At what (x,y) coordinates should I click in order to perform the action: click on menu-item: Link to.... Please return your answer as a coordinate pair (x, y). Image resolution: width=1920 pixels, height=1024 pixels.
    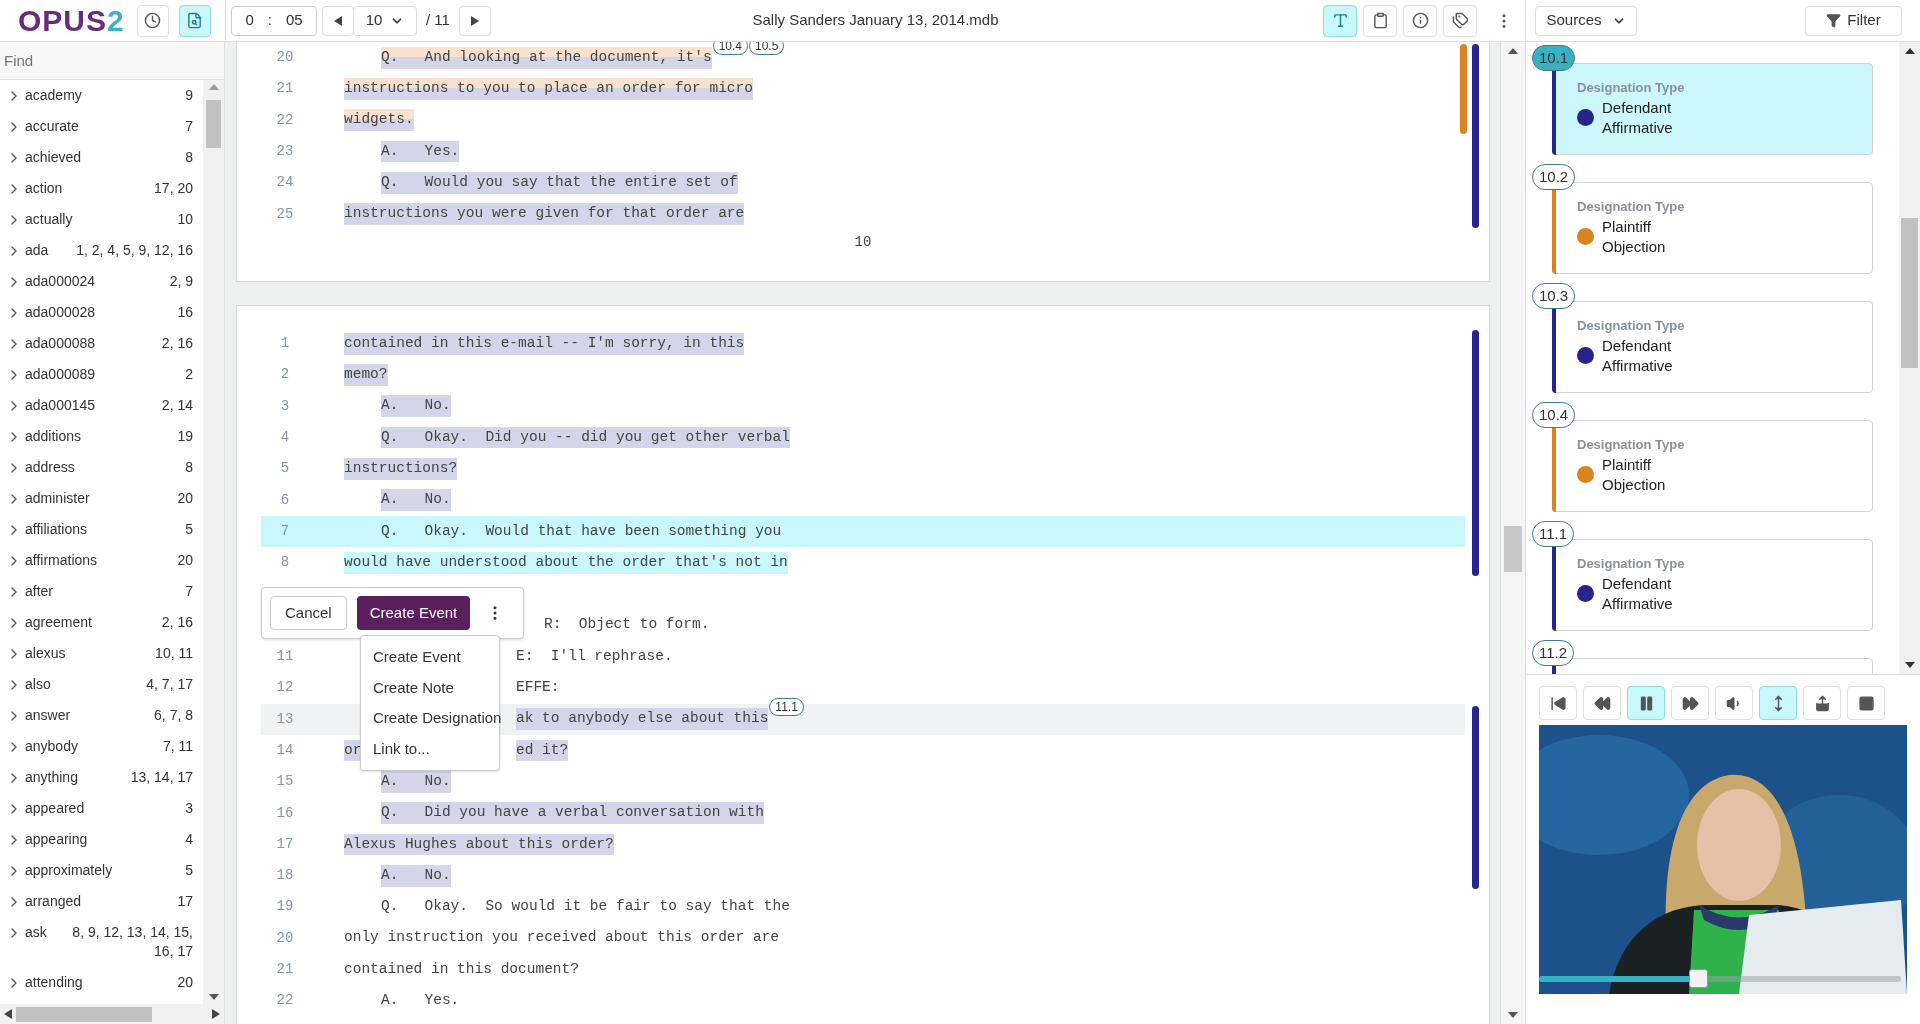
    Looking at the image, I should click on (430, 748).